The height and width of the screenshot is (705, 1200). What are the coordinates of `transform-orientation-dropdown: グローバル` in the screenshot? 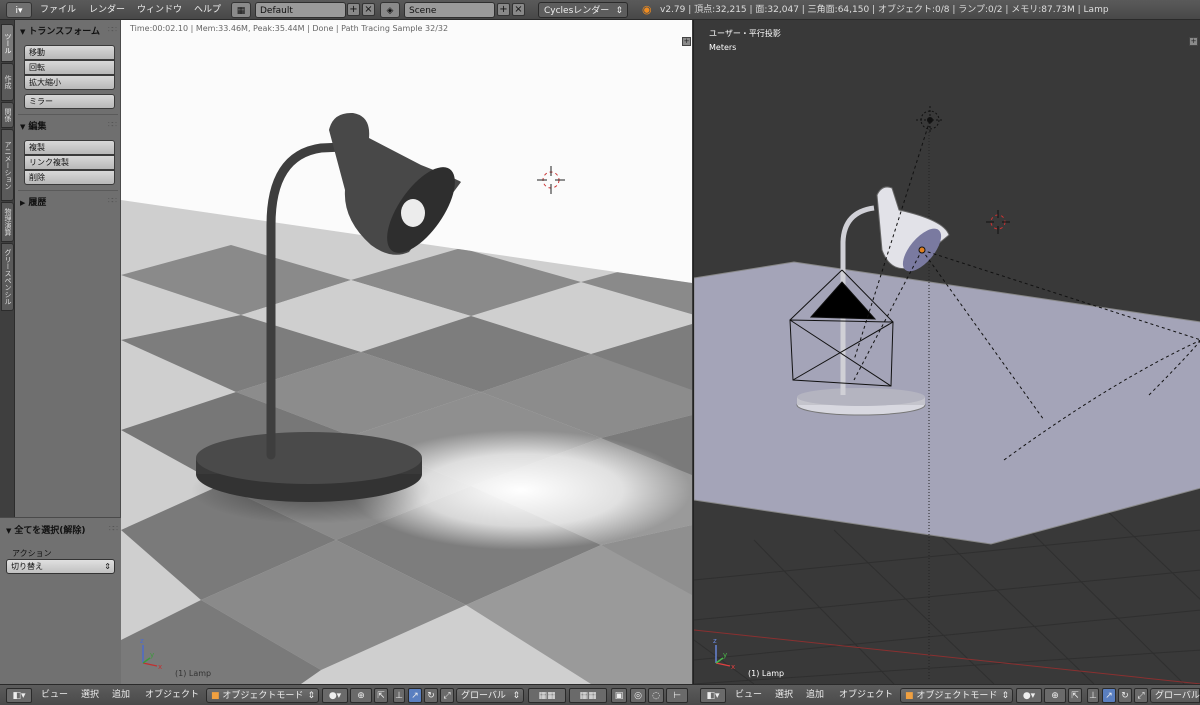 It's located at (1175, 695).